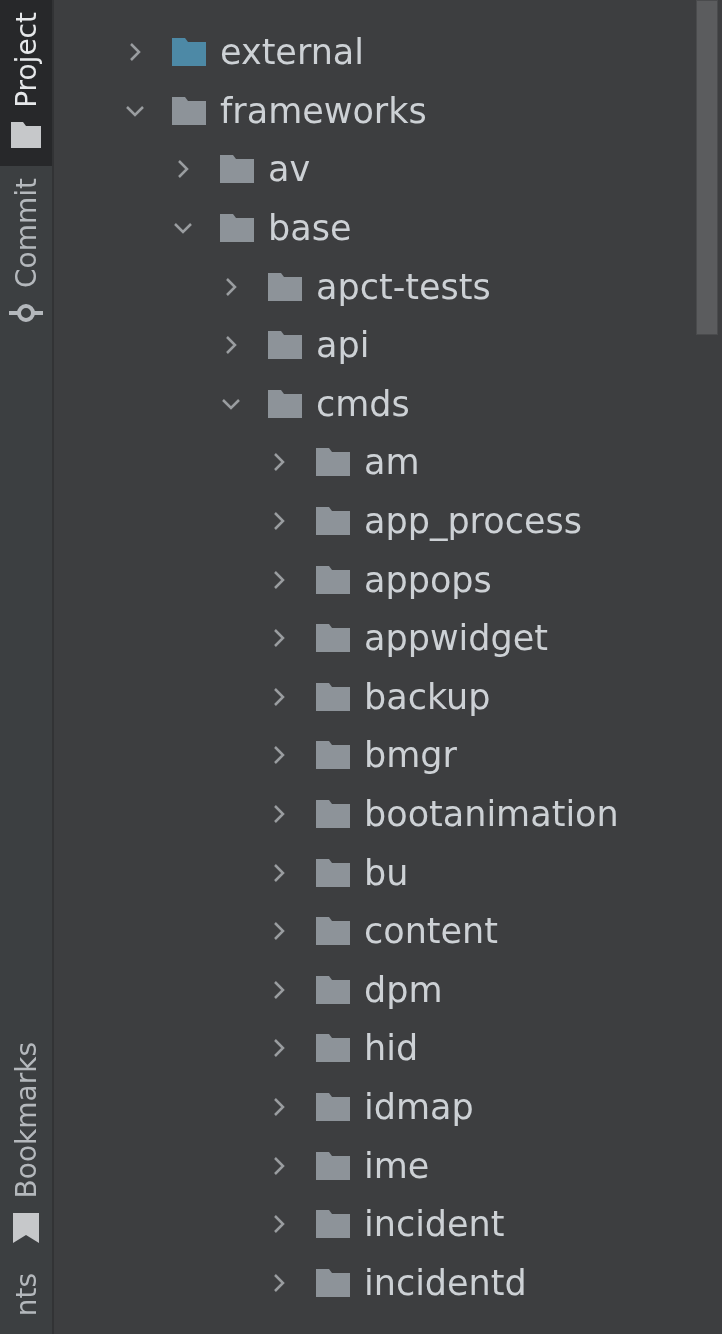 The width and height of the screenshot is (722, 1334). I want to click on folder-name: app_process, so click(473, 521).